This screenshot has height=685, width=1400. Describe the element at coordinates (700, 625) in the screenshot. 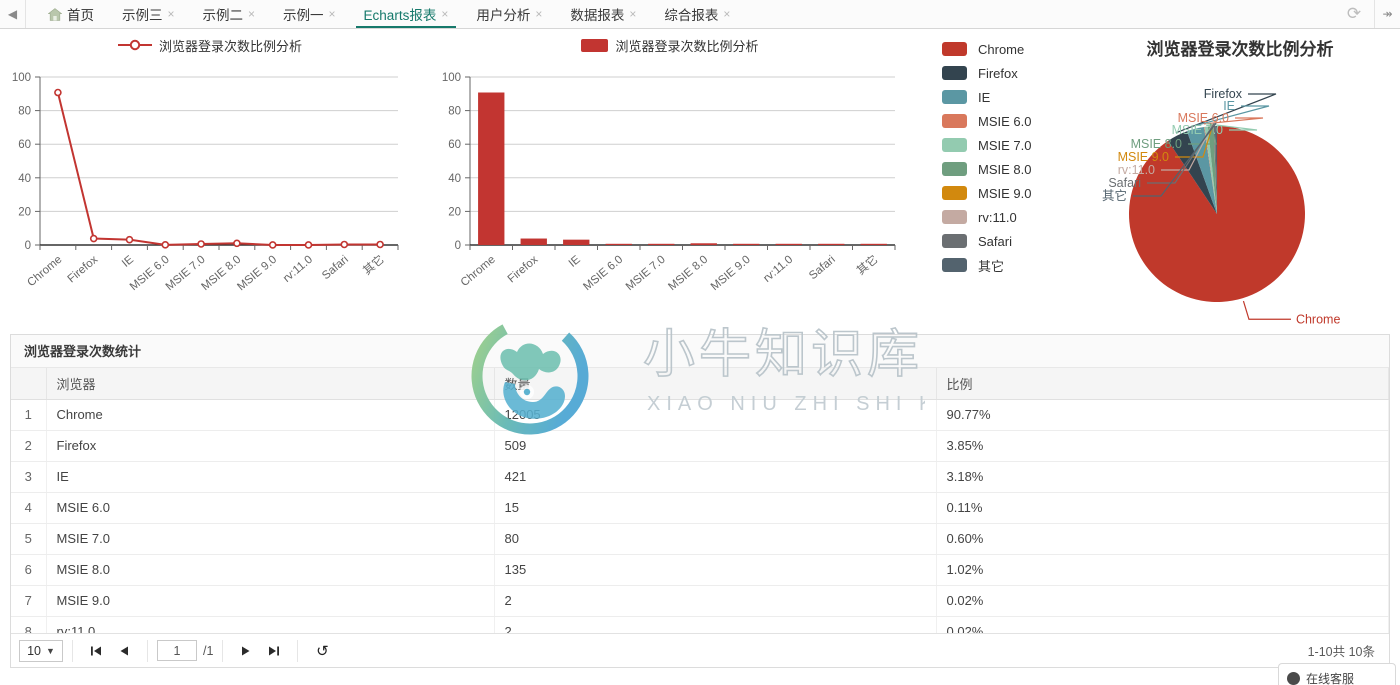

I see `table-row: 8 rv:11.0 2 0.02%` at that location.